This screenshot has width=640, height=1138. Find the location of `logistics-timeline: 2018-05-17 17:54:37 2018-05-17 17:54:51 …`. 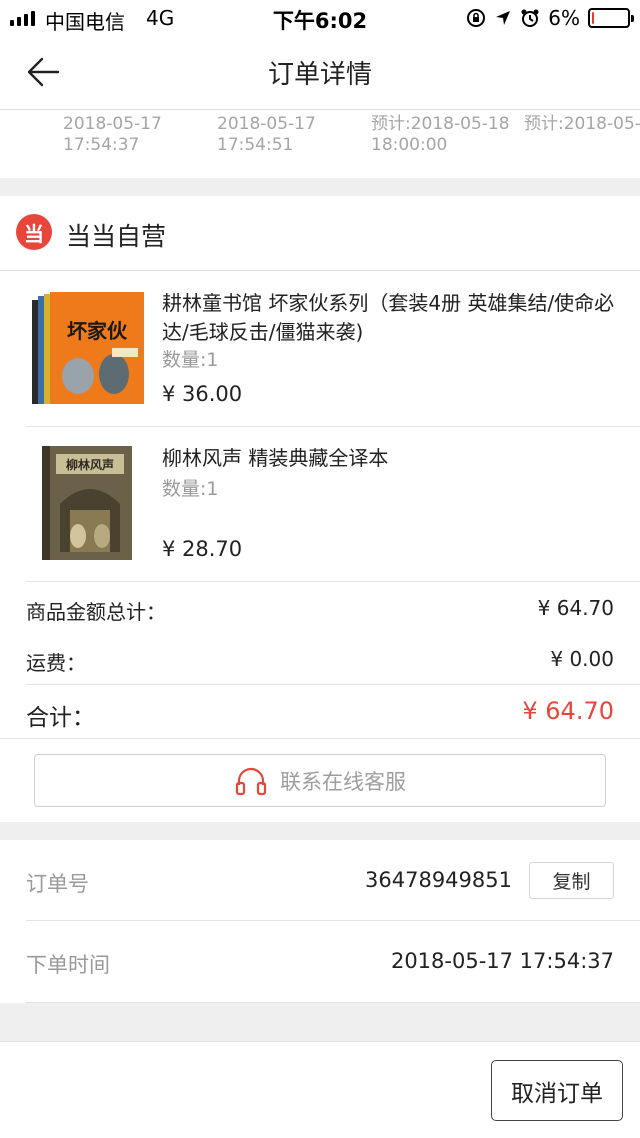

logistics-timeline: 2018-05-17 17:54:37 2018-05-17 17:54:51 … is located at coordinates (320, 144).